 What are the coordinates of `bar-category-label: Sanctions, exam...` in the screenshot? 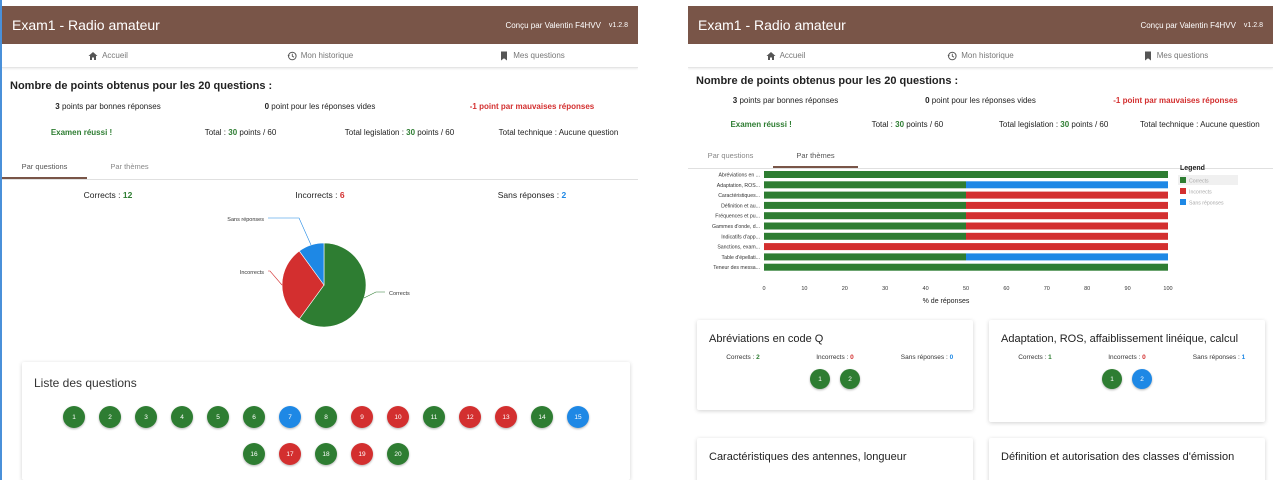 It's located at (738, 248).